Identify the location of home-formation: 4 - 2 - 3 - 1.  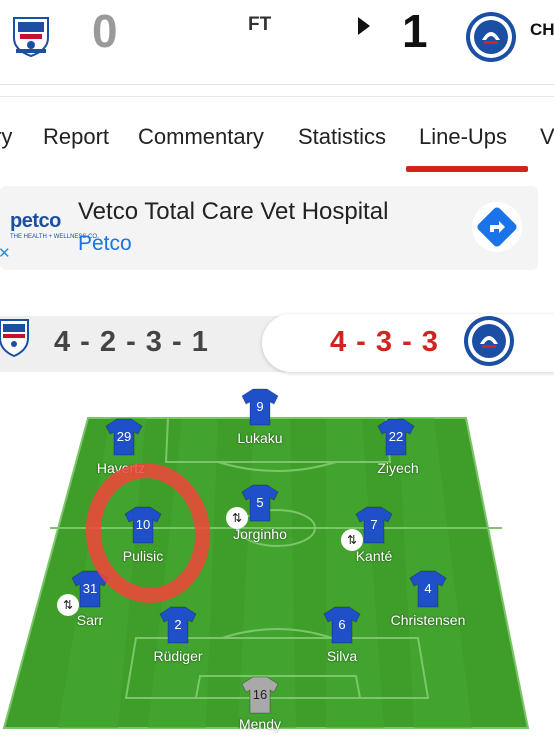
(131, 342).